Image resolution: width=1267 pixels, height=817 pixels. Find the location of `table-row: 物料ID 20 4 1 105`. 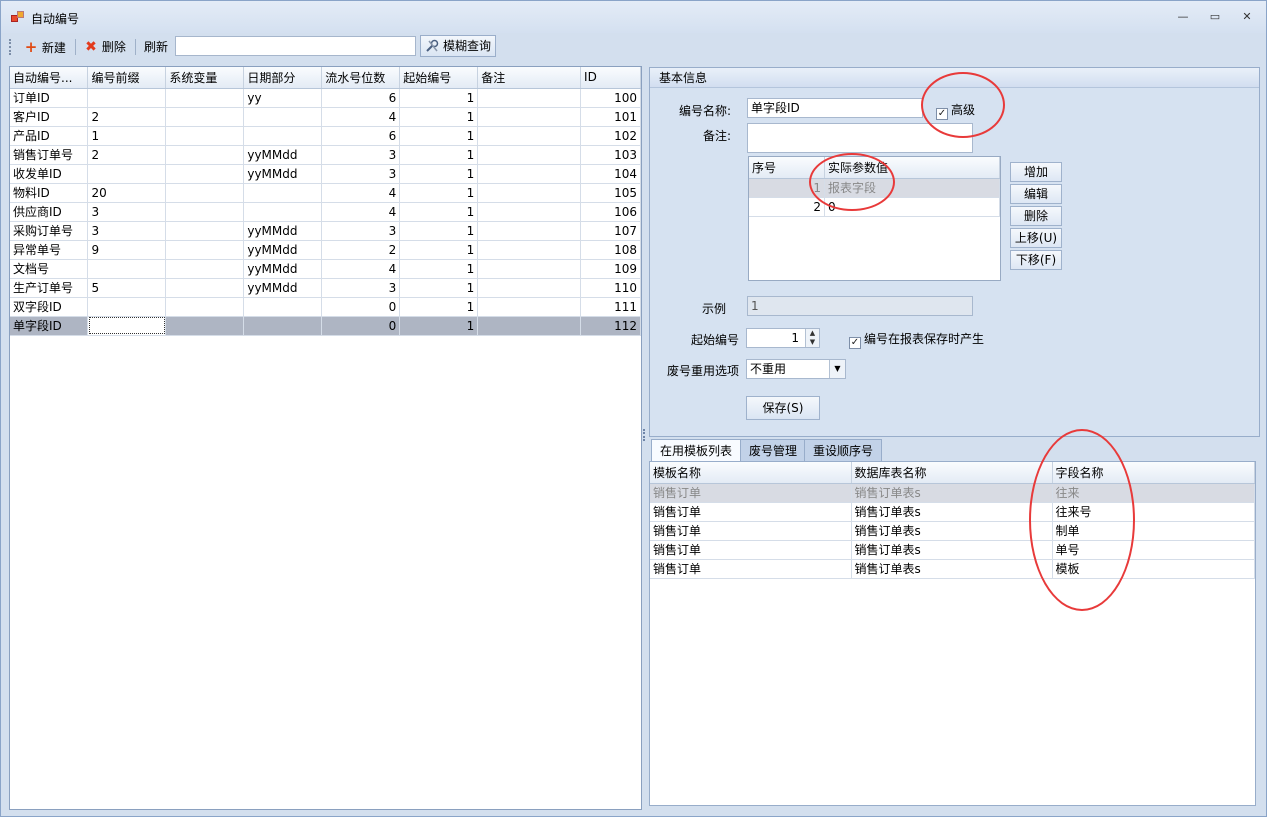

table-row: 物料ID 20 4 1 105 is located at coordinates (325, 193).